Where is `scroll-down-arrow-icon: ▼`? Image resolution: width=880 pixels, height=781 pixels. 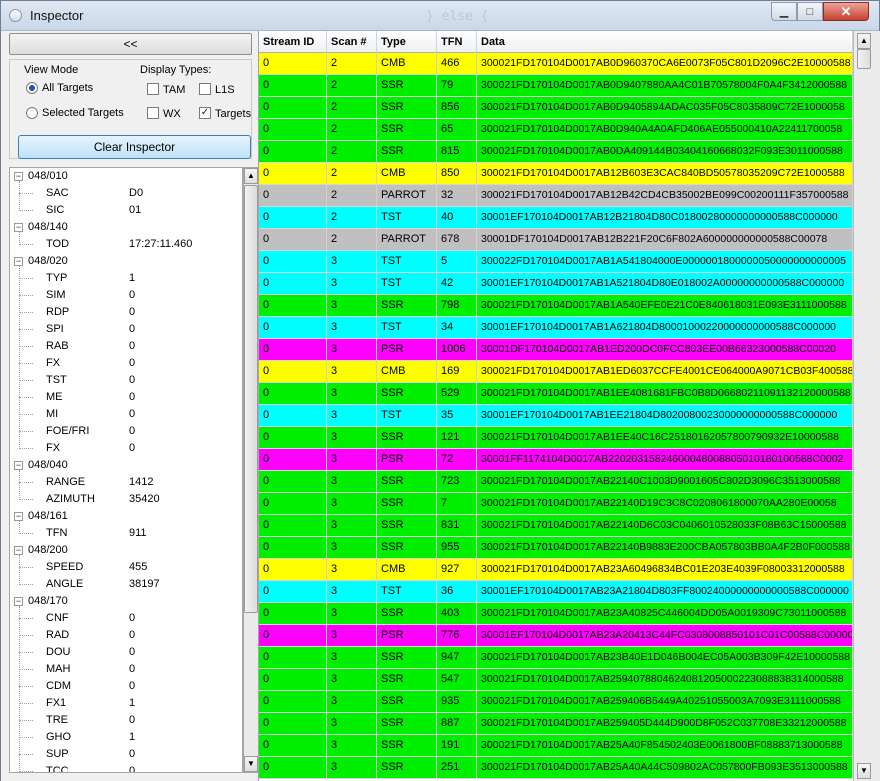 scroll-down-arrow-icon: ▼ is located at coordinates (251, 764).